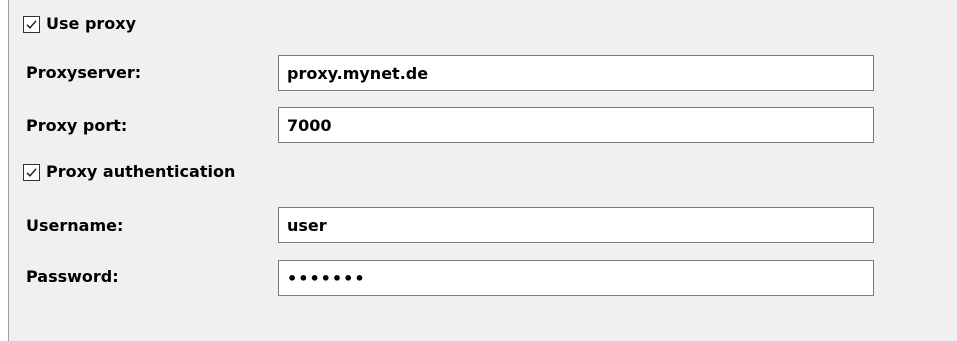 This screenshot has width=957, height=341. I want to click on proxy-authentication-label: Proxy authentication, so click(141, 171).